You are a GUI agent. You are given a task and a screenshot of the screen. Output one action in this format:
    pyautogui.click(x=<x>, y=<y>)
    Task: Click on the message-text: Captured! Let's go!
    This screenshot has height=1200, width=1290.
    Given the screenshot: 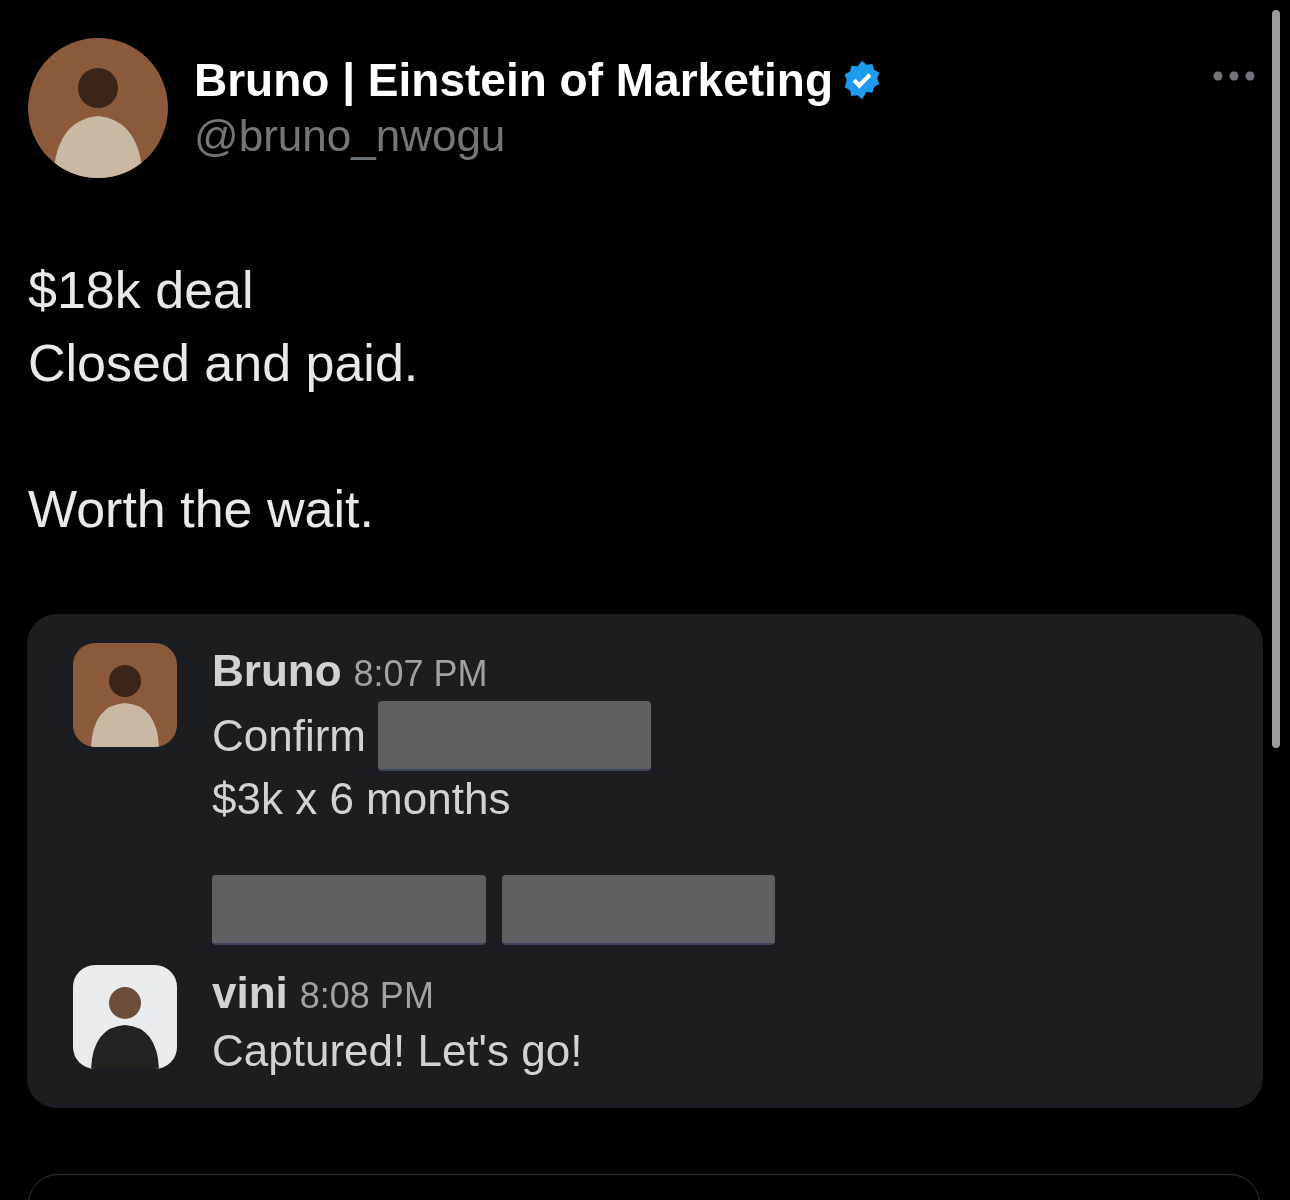 What is the action you would take?
    pyautogui.click(x=397, y=1051)
    